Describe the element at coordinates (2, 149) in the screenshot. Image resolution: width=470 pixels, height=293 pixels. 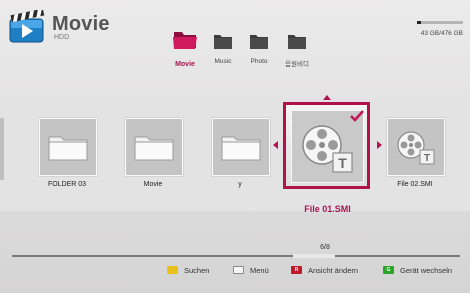
I see `previous-item-edge` at that location.